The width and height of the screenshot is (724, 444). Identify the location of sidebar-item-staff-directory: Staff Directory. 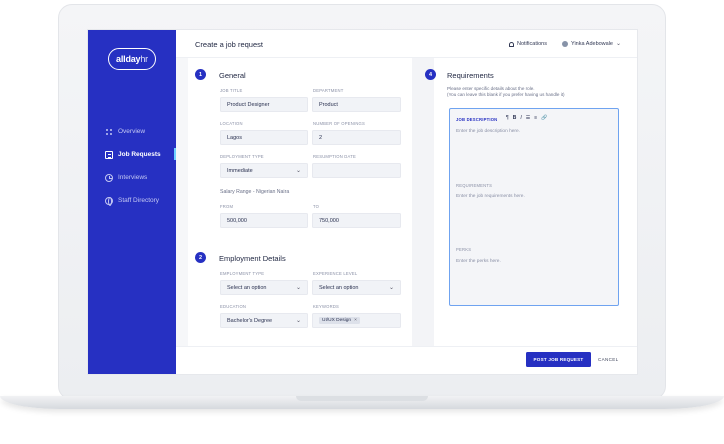
(132, 200).